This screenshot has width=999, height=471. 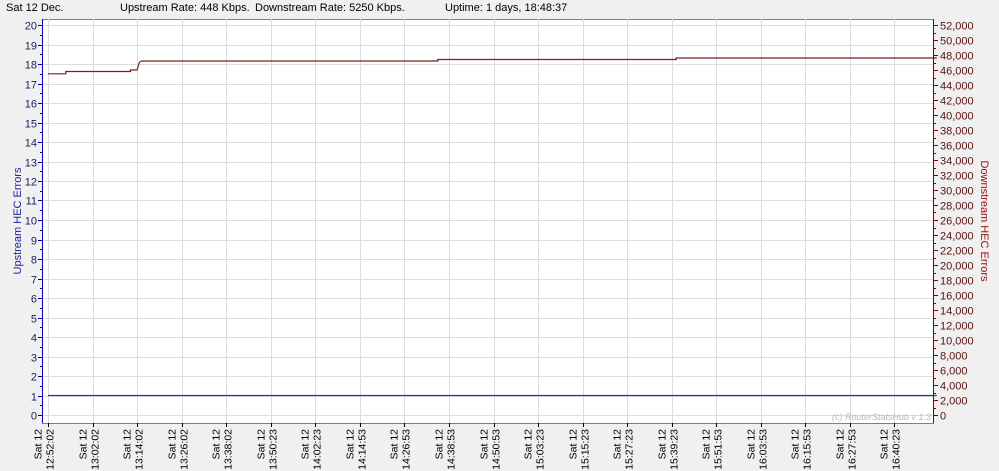 I want to click on right-tick-label: 50,000, so click(x=957, y=42).